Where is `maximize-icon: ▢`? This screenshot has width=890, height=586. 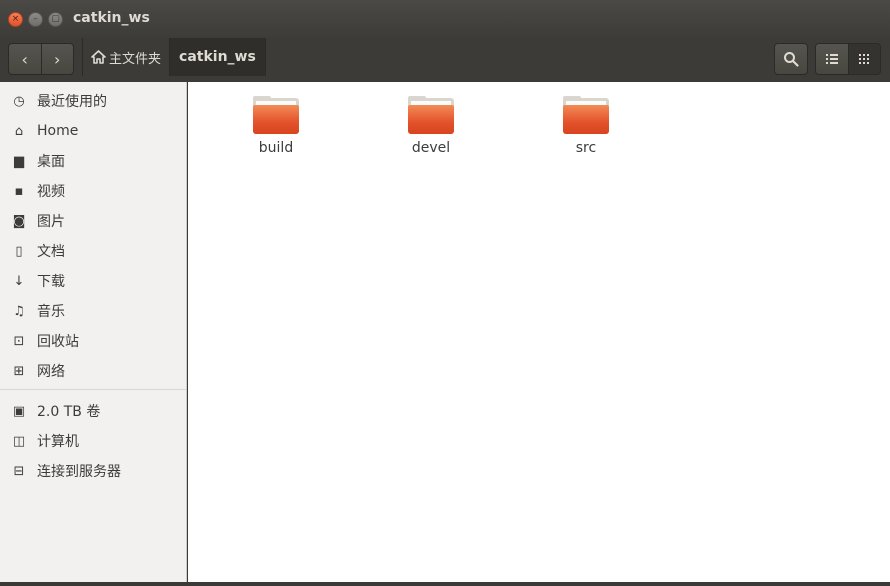 maximize-icon: ▢ is located at coordinates (55, 19).